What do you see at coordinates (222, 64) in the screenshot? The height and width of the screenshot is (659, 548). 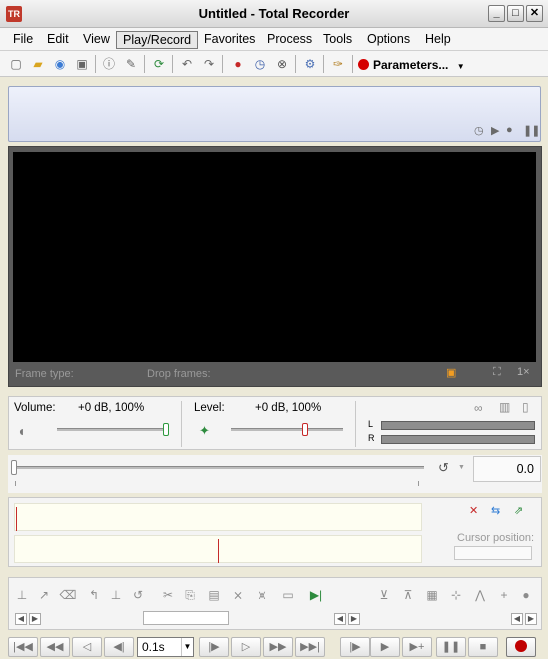 I see `toolbar-separator` at bounding box center [222, 64].